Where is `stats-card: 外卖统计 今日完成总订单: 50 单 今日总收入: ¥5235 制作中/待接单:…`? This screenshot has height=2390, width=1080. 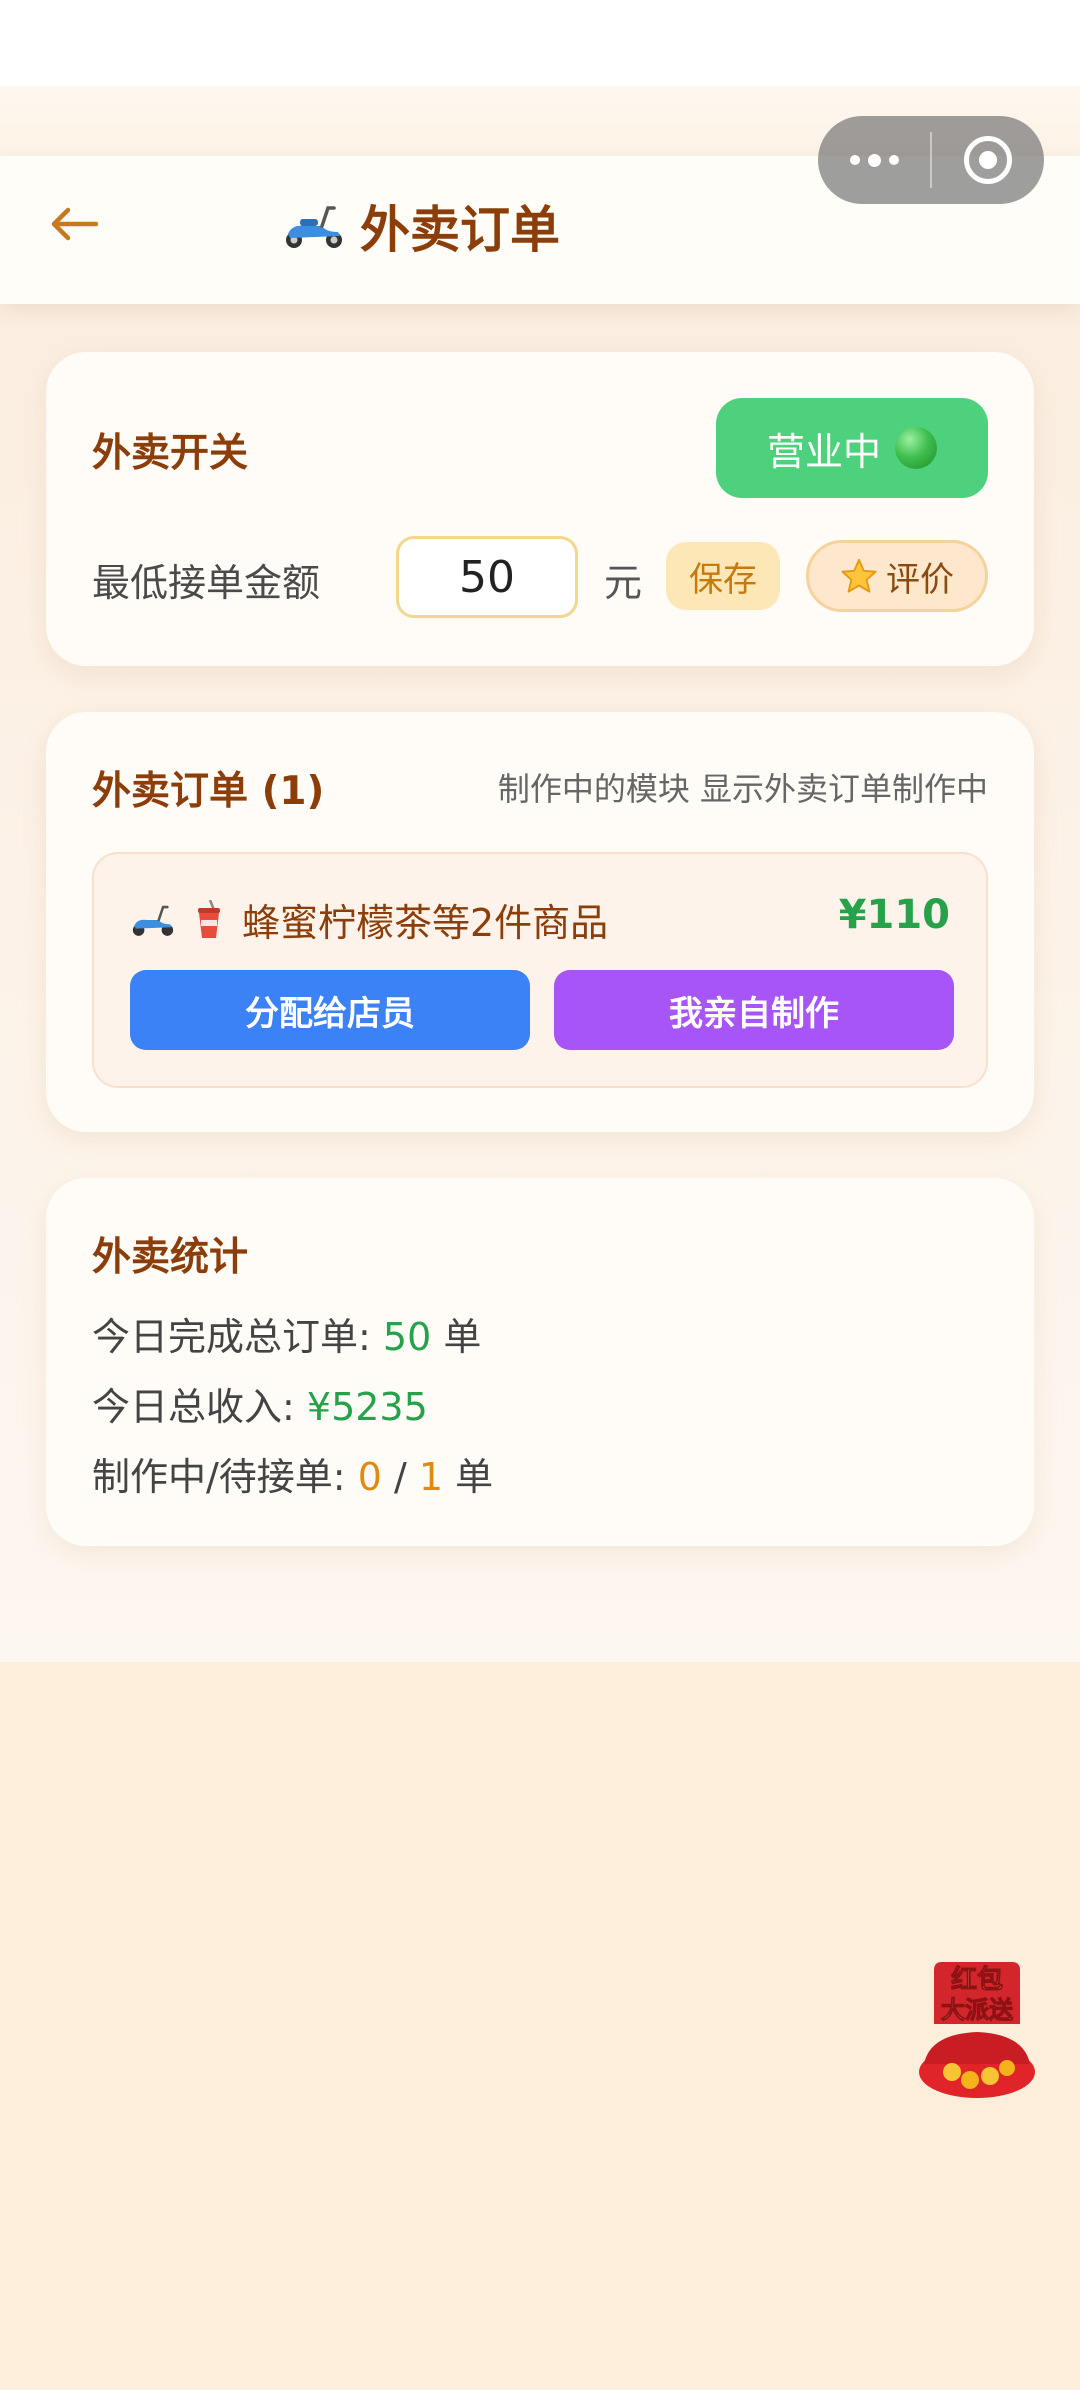 stats-card: 外卖统计 今日完成总订单: 50 单 今日总收入: ¥5235 制作中/待接单:… is located at coordinates (540, 1362).